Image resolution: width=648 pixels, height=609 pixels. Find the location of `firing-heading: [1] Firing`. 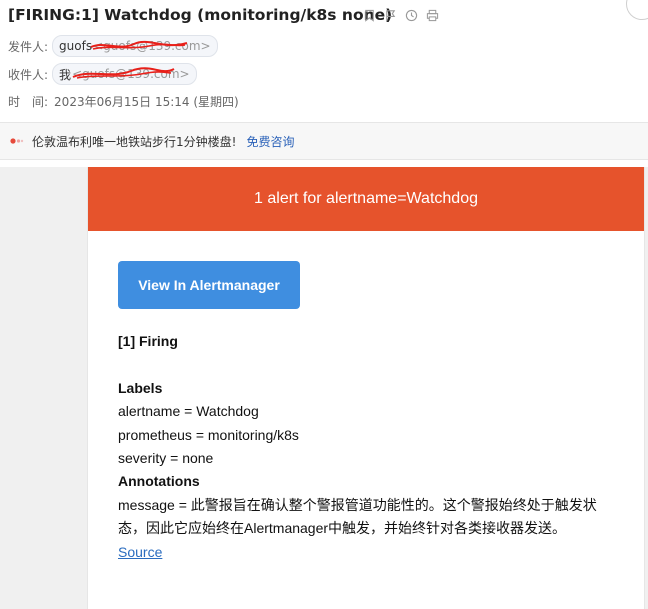

firing-heading: [1] Firing is located at coordinates (148, 341).